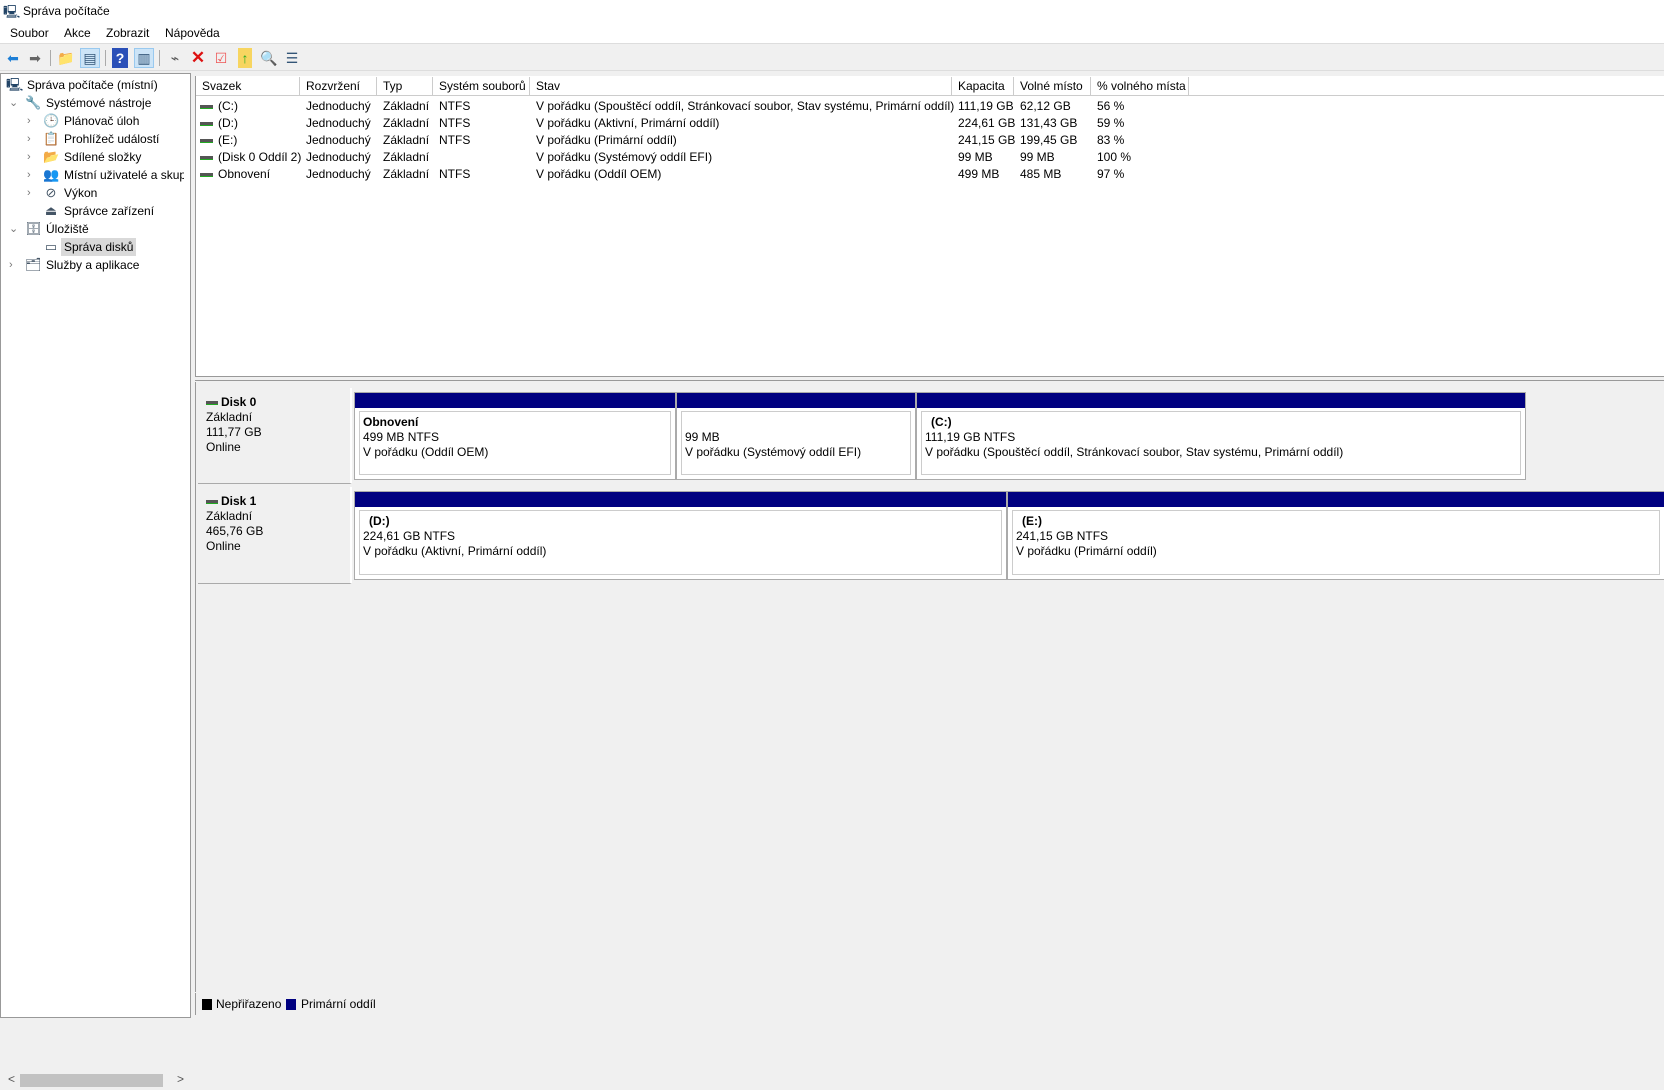  What do you see at coordinates (105, 175) in the screenshot?
I see `tree-item: ›👥Místní uživatelé a skupiny` at bounding box center [105, 175].